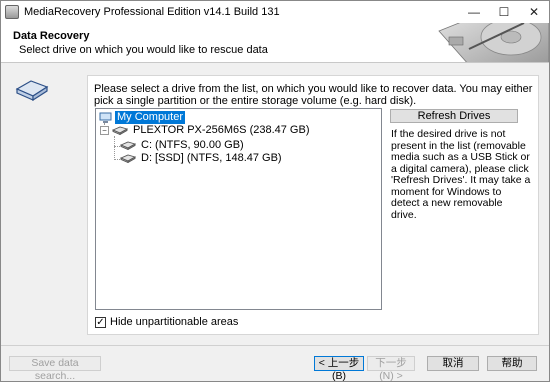 Image resolution: width=550 pixels, height=383 pixels. What do you see at coordinates (12, 12) in the screenshot?
I see `app-icon` at bounding box center [12, 12].